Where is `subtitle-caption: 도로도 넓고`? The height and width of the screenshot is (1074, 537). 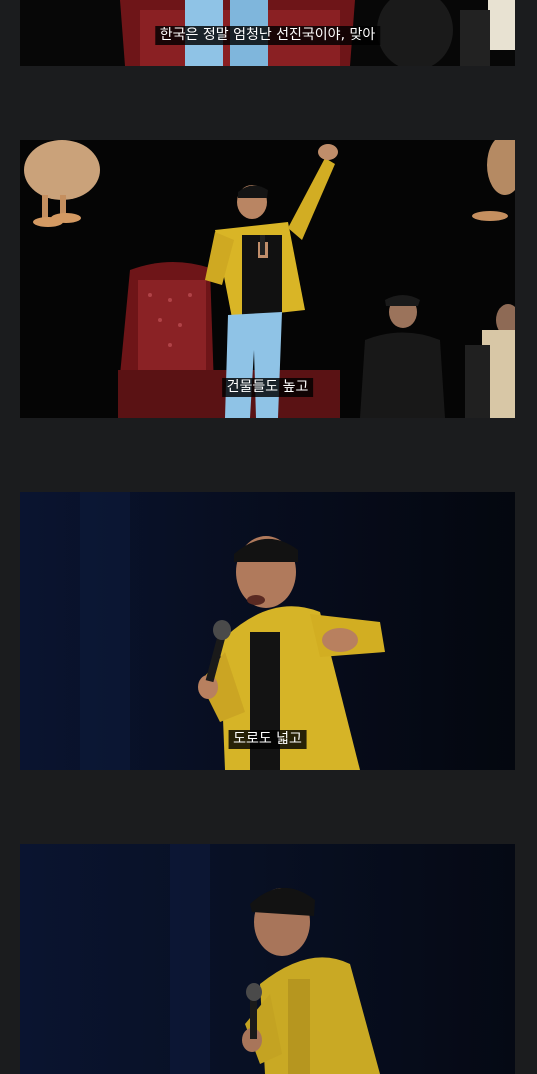
subtitle-caption: 도로도 넓고 is located at coordinates (267, 739).